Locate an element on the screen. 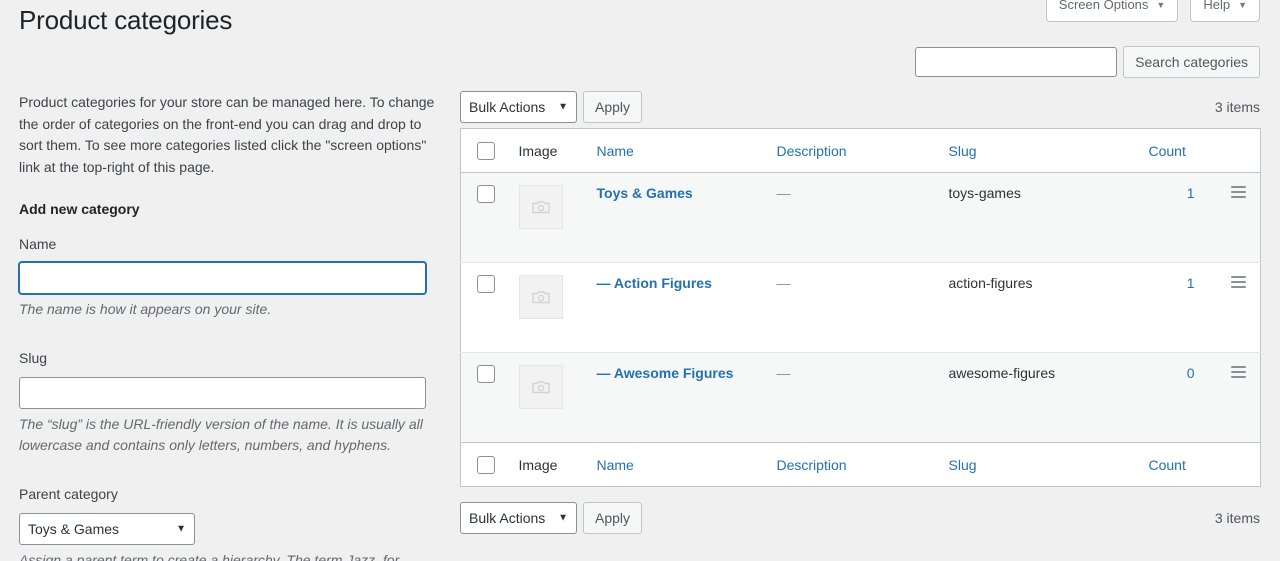  page-title: Product categories is located at coordinates (126, 20).